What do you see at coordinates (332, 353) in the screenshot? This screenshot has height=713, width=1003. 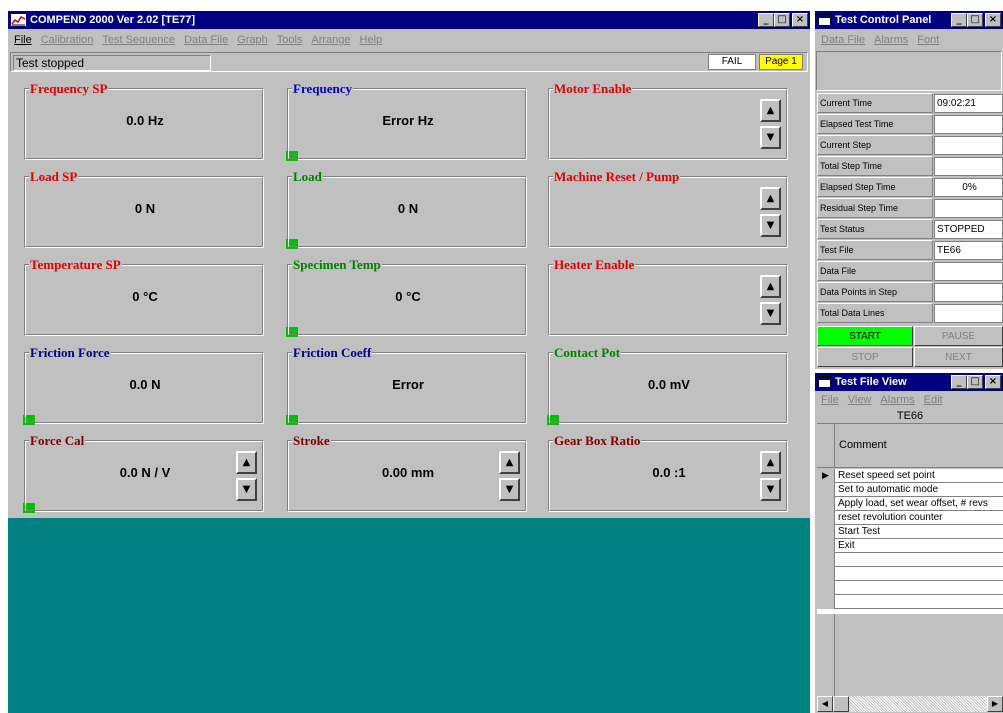 I see `panel-title: Friction Coeff` at bounding box center [332, 353].